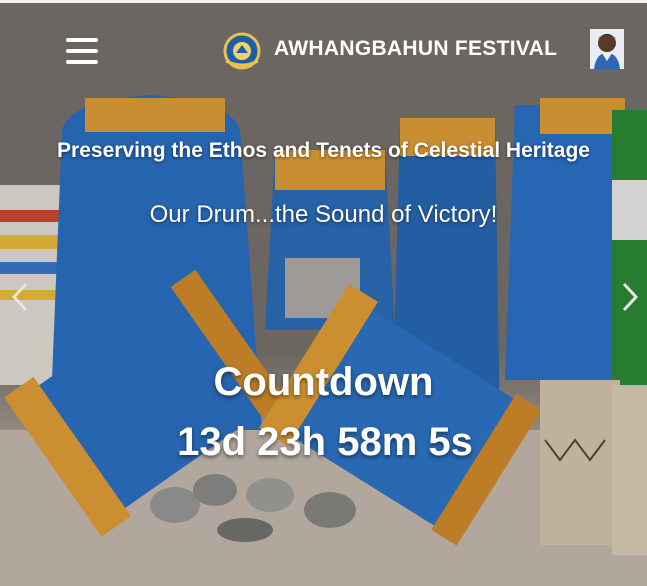 This screenshot has width=647, height=586. What do you see at coordinates (607, 49) in the screenshot?
I see `person-avatar-icon` at bounding box center [607, 49].